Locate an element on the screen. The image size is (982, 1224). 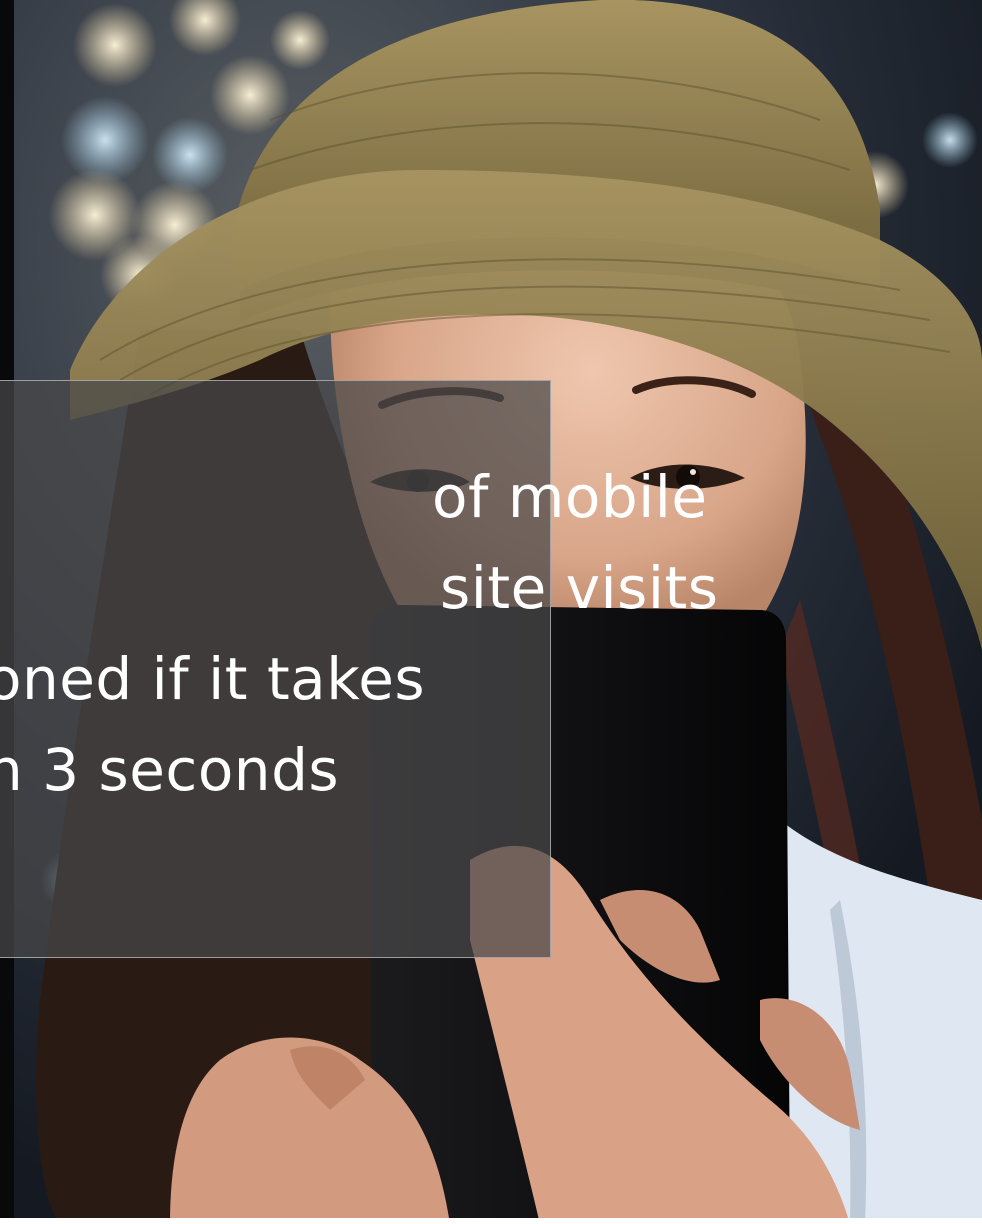
stat-text-line-3: oned if it takes is located at coordinates (213, 679).